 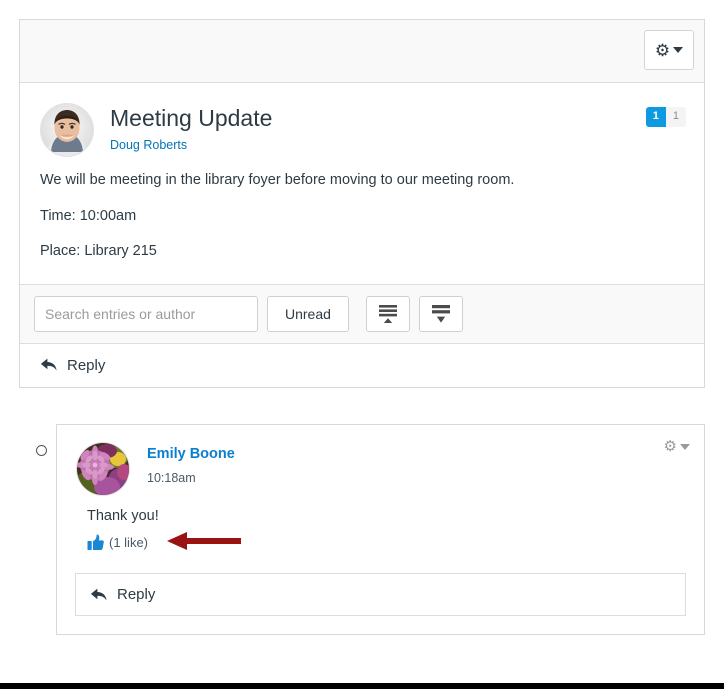 I want to click on expand-threads-icon, so click(x=440, y=313).